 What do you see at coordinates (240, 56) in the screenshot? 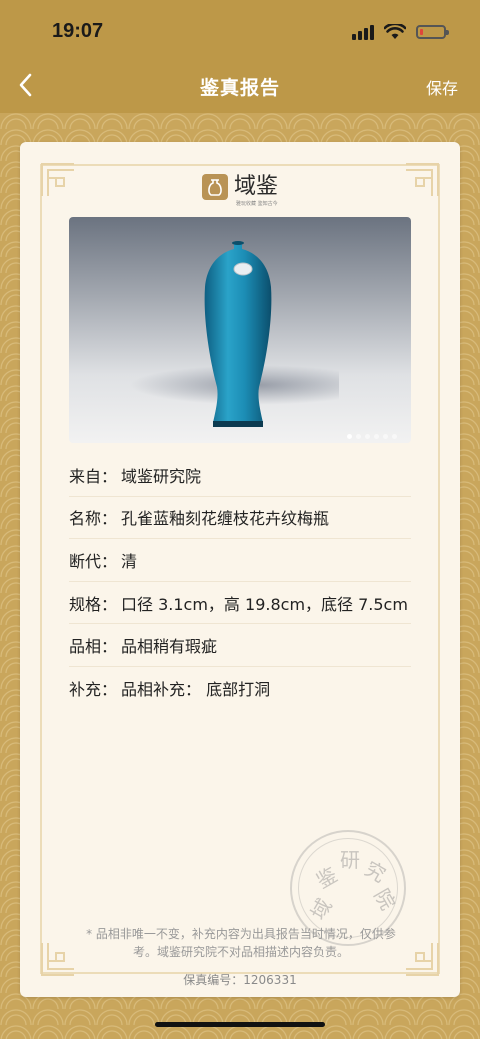
I see `header: 19:07 鉴真报告 保存` at bounding box center [240, 56].